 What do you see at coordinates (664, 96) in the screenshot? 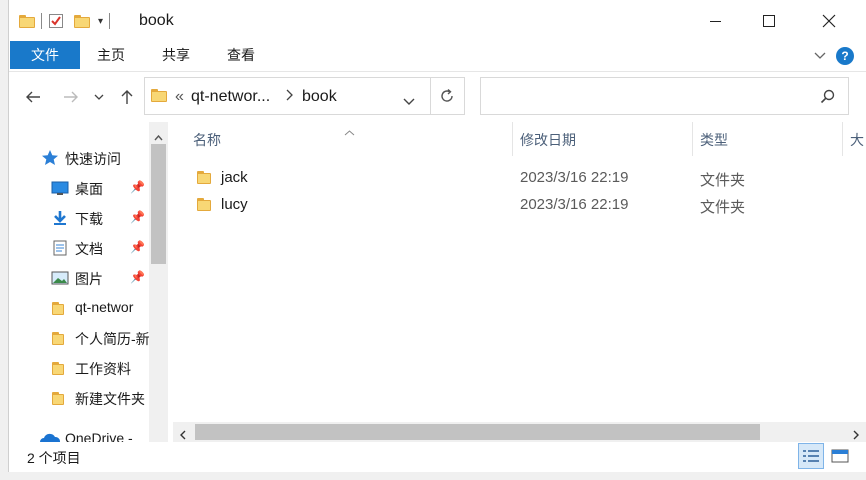
I see `search-input` at bounding box center [664, 96].